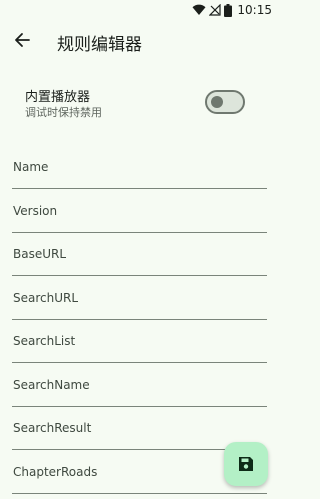 This screenshot has width=320, height=499. I want to click on field-label: SearchURL, so click(46, 298).